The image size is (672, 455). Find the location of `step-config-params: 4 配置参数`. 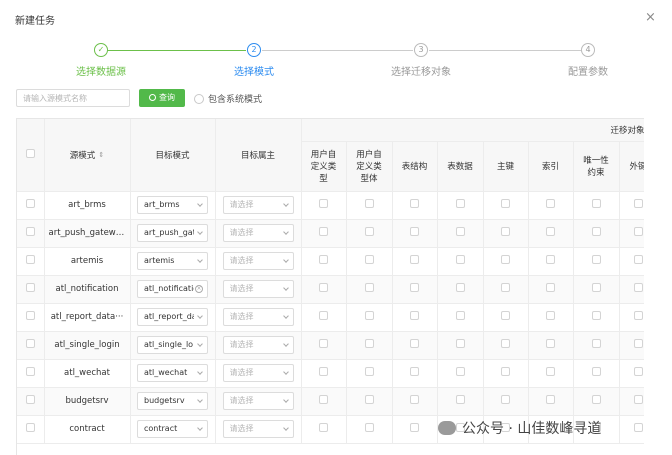

step-config-params: 4 配置参数 is located at coordinates (588, 60).